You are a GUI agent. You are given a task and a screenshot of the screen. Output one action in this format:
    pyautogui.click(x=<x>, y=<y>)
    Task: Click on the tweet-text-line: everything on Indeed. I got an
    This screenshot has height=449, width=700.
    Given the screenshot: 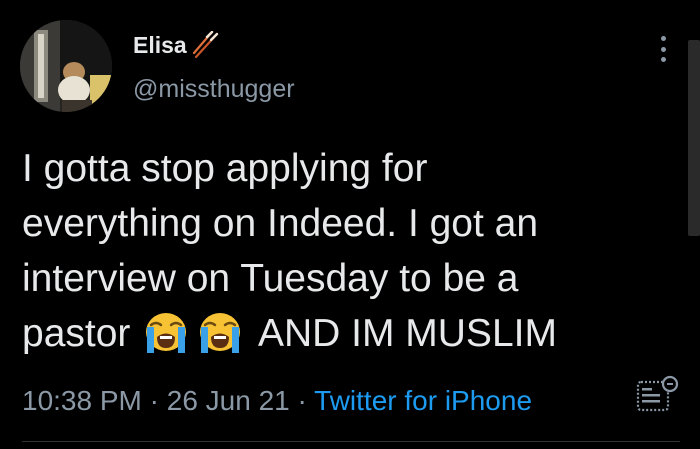 What is the action you would take?
    pyautogui.click(x=280, y=223)
    